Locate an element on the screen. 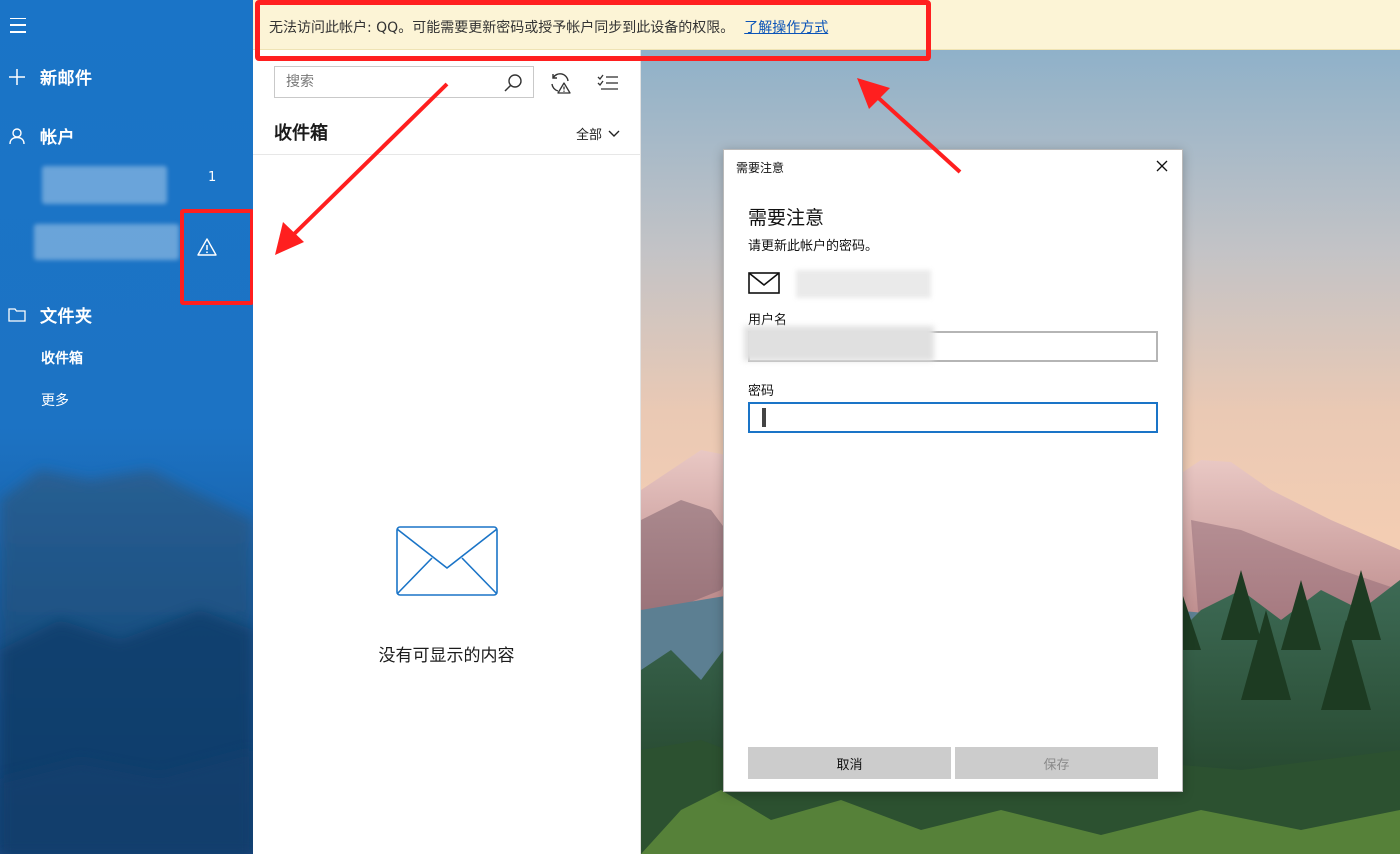 The width and height of the screenshot is (1400, 854). unread-count-badge: 1 is located at coordinates (212, 177).